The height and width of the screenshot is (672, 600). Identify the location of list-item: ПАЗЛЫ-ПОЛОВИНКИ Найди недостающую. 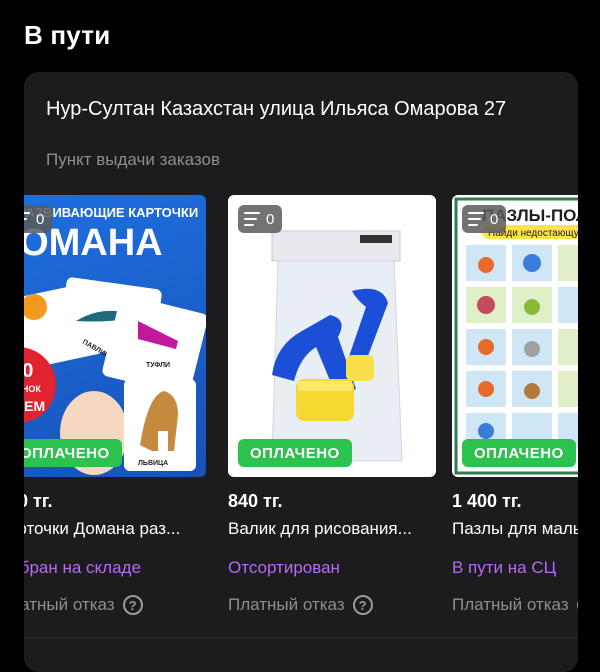
(515, 405).